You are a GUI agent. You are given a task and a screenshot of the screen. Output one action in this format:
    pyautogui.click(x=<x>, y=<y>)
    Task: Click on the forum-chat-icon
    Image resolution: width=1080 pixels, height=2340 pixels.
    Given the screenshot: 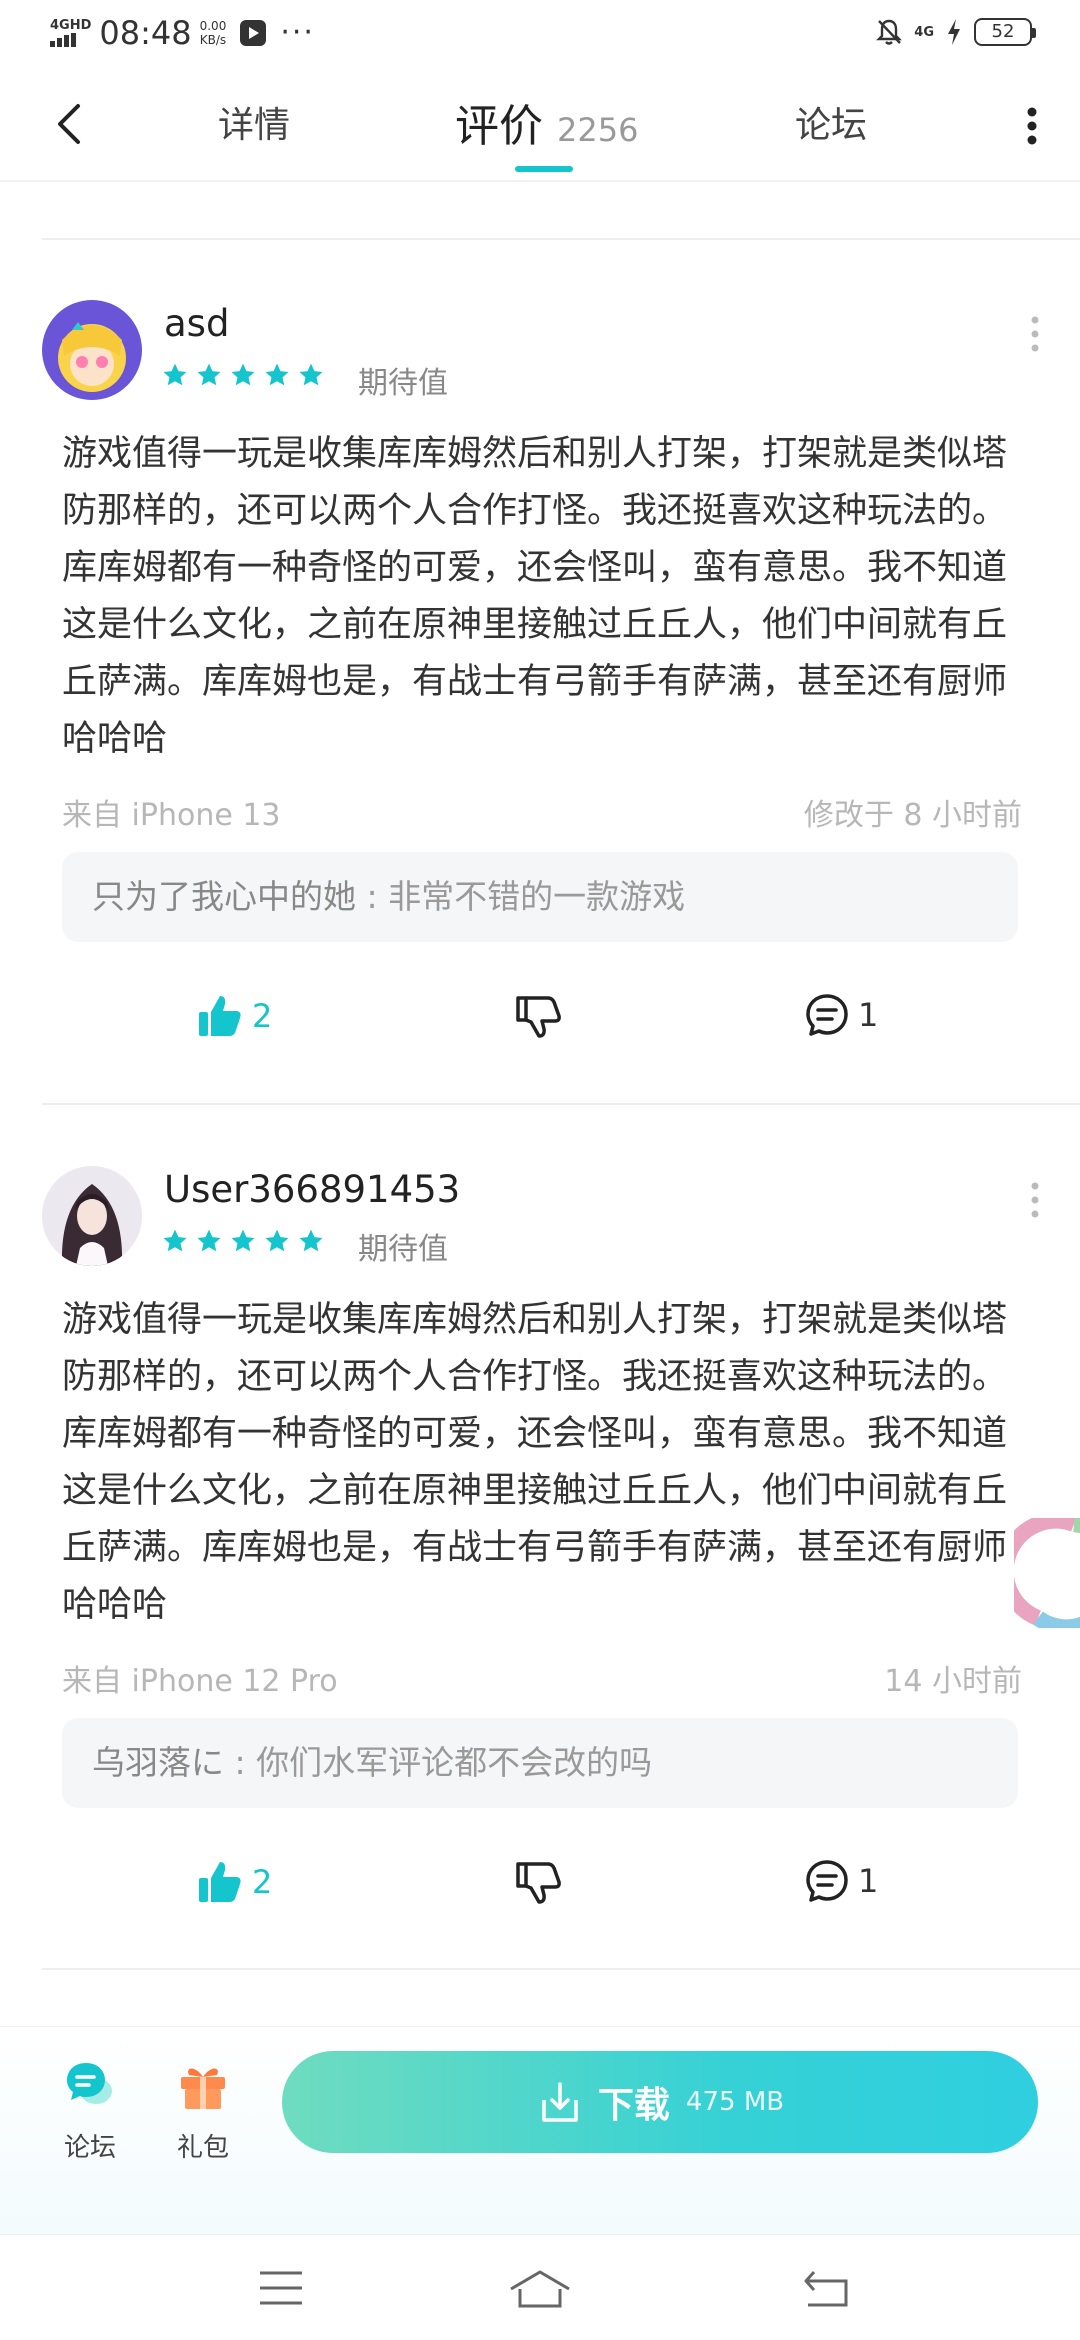 What is the action you would take?
    pyautogui.click(x=89, y=2083)
    